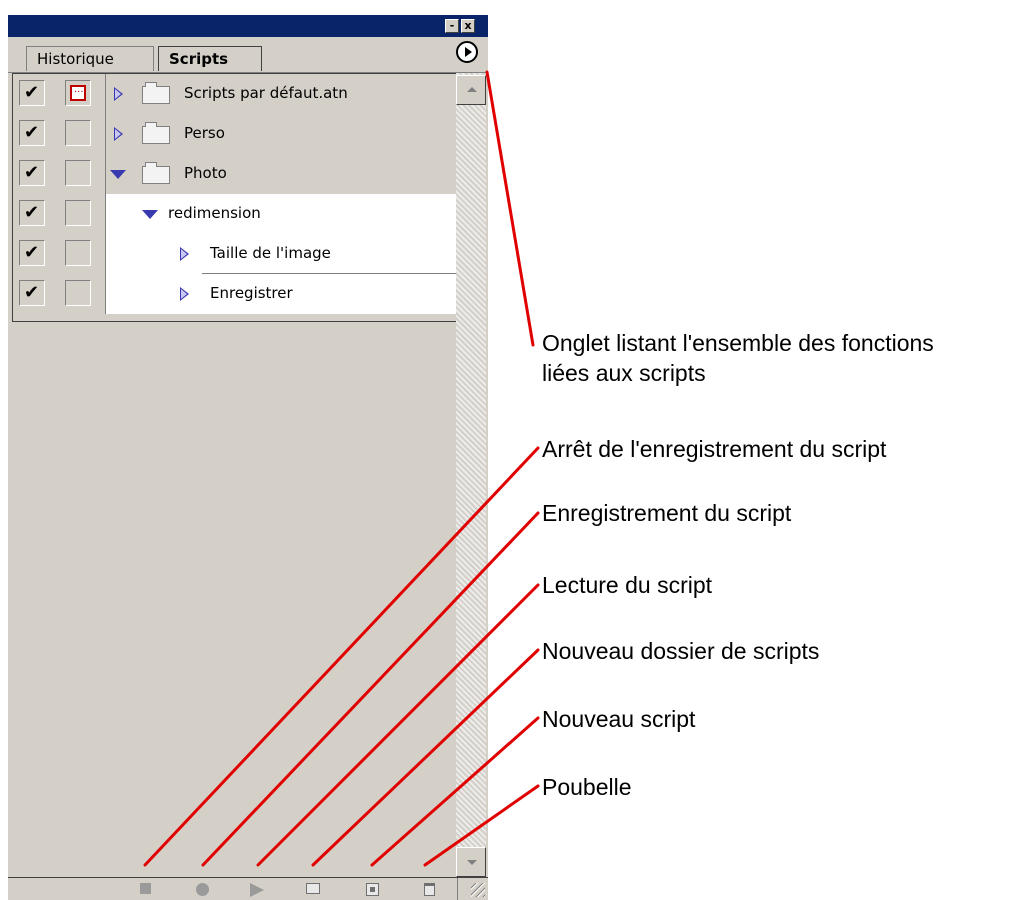 Image resolution: width=1030 pixels, height=900 pixels. What do you see at coordinates (681, 651) in the screenshot?
I see `annotation-new-folder: Nouveau dossier de scripts` at bounding box center [681, 651].